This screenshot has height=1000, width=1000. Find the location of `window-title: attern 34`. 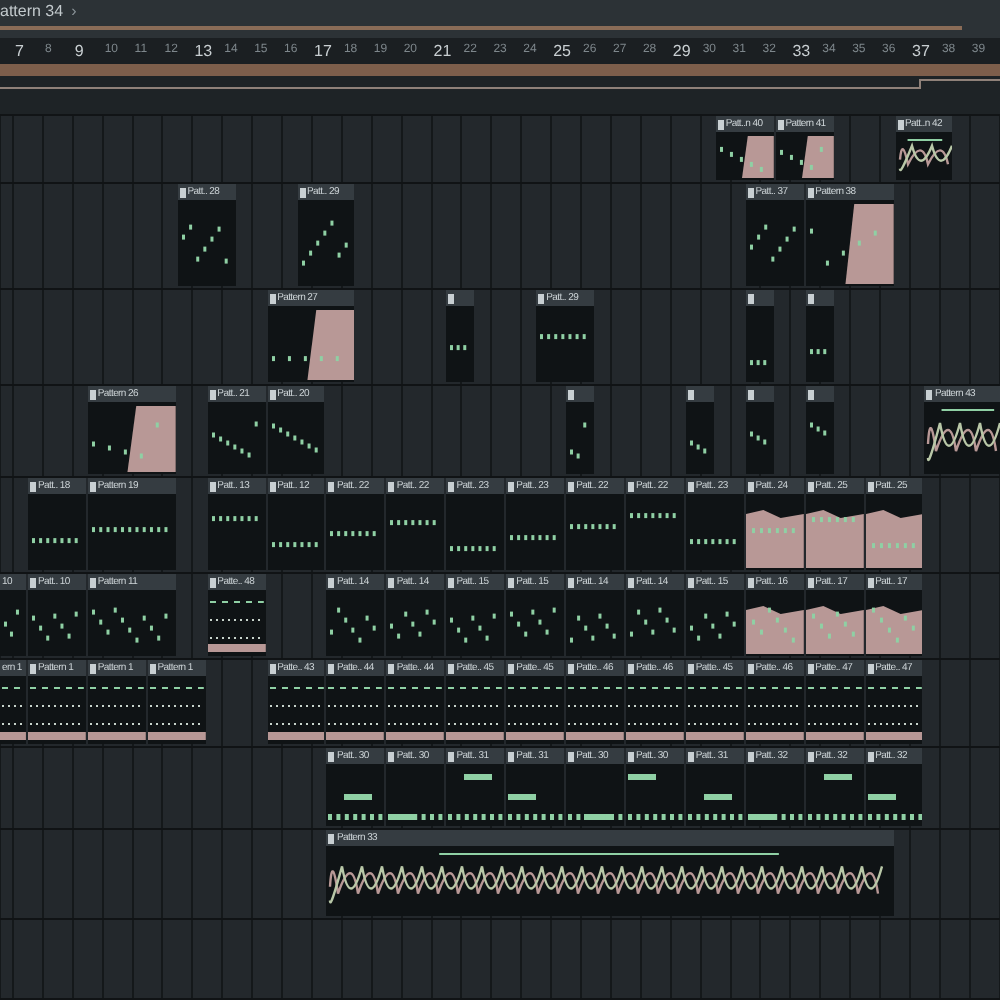

window-title: attern 34 is located at coordinates (32, 12).